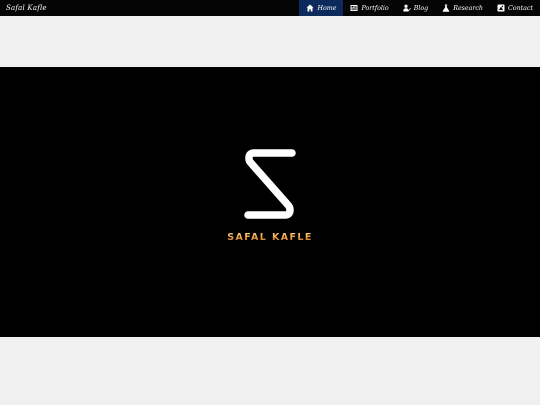 The image size is (540, 405). What do you see at coordinates (327, 8) in the screenshot?
I see `nav-item-label: Home` at bounding box center [327, 8].